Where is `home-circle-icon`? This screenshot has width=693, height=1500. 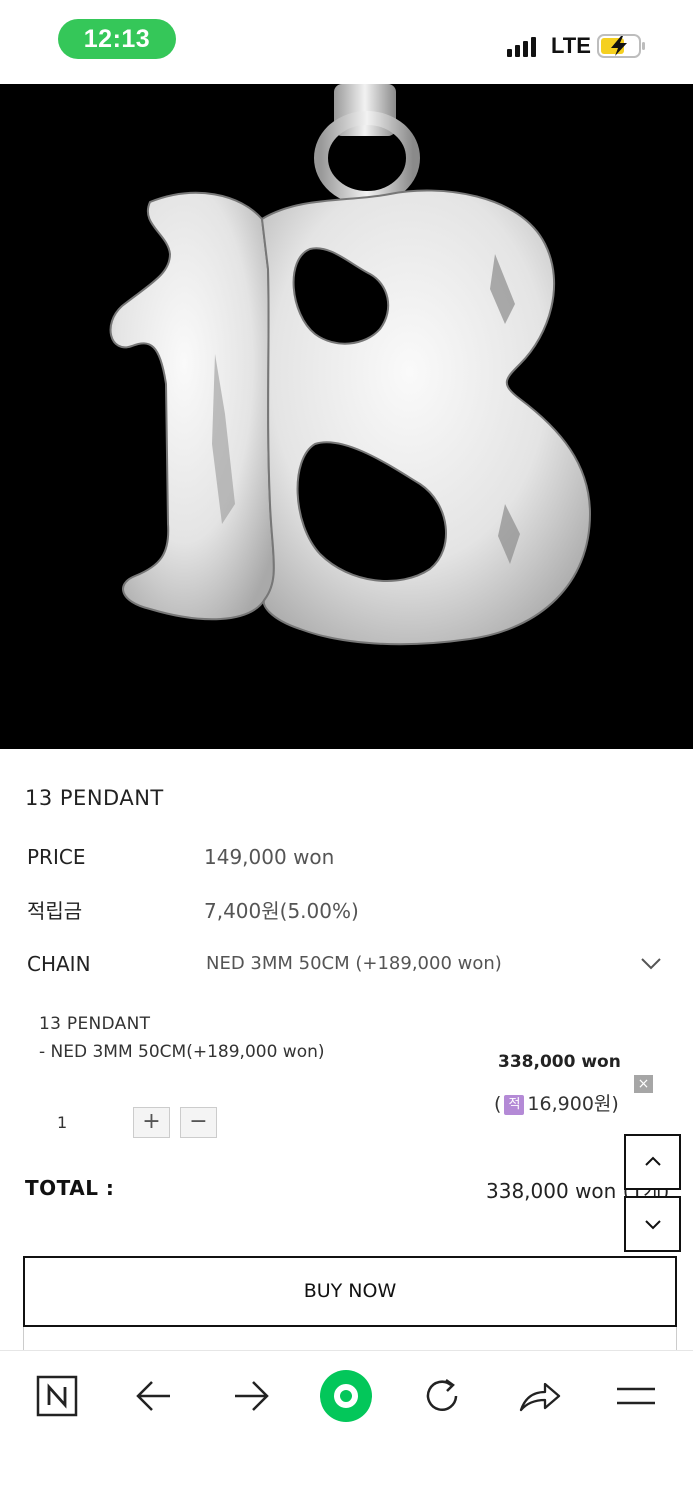 home-circle-icon is located at coordinates (346, 1396).